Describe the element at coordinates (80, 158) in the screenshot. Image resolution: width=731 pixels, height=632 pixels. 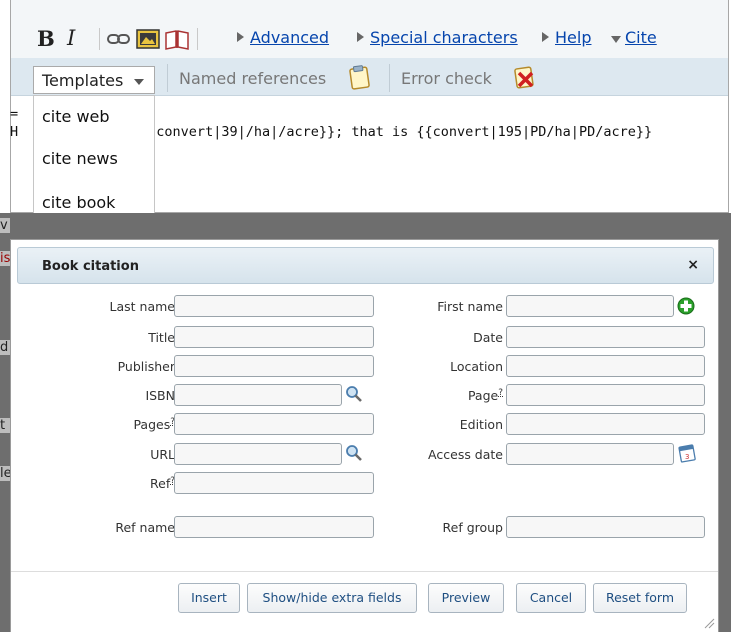
I see `menu-item-cite-news: cite news` at that location.